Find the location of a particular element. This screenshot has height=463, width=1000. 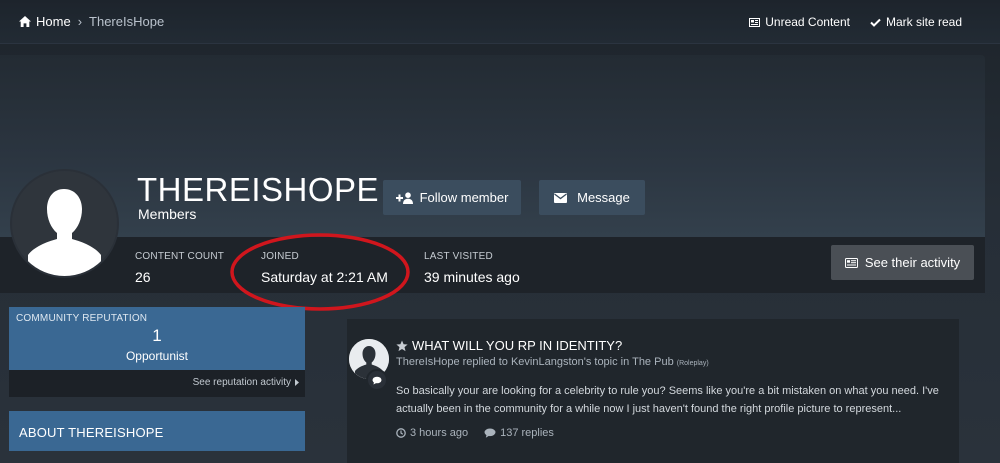

see-reputation-activity-link: See reputation activity is located at coordinates (246, 382).